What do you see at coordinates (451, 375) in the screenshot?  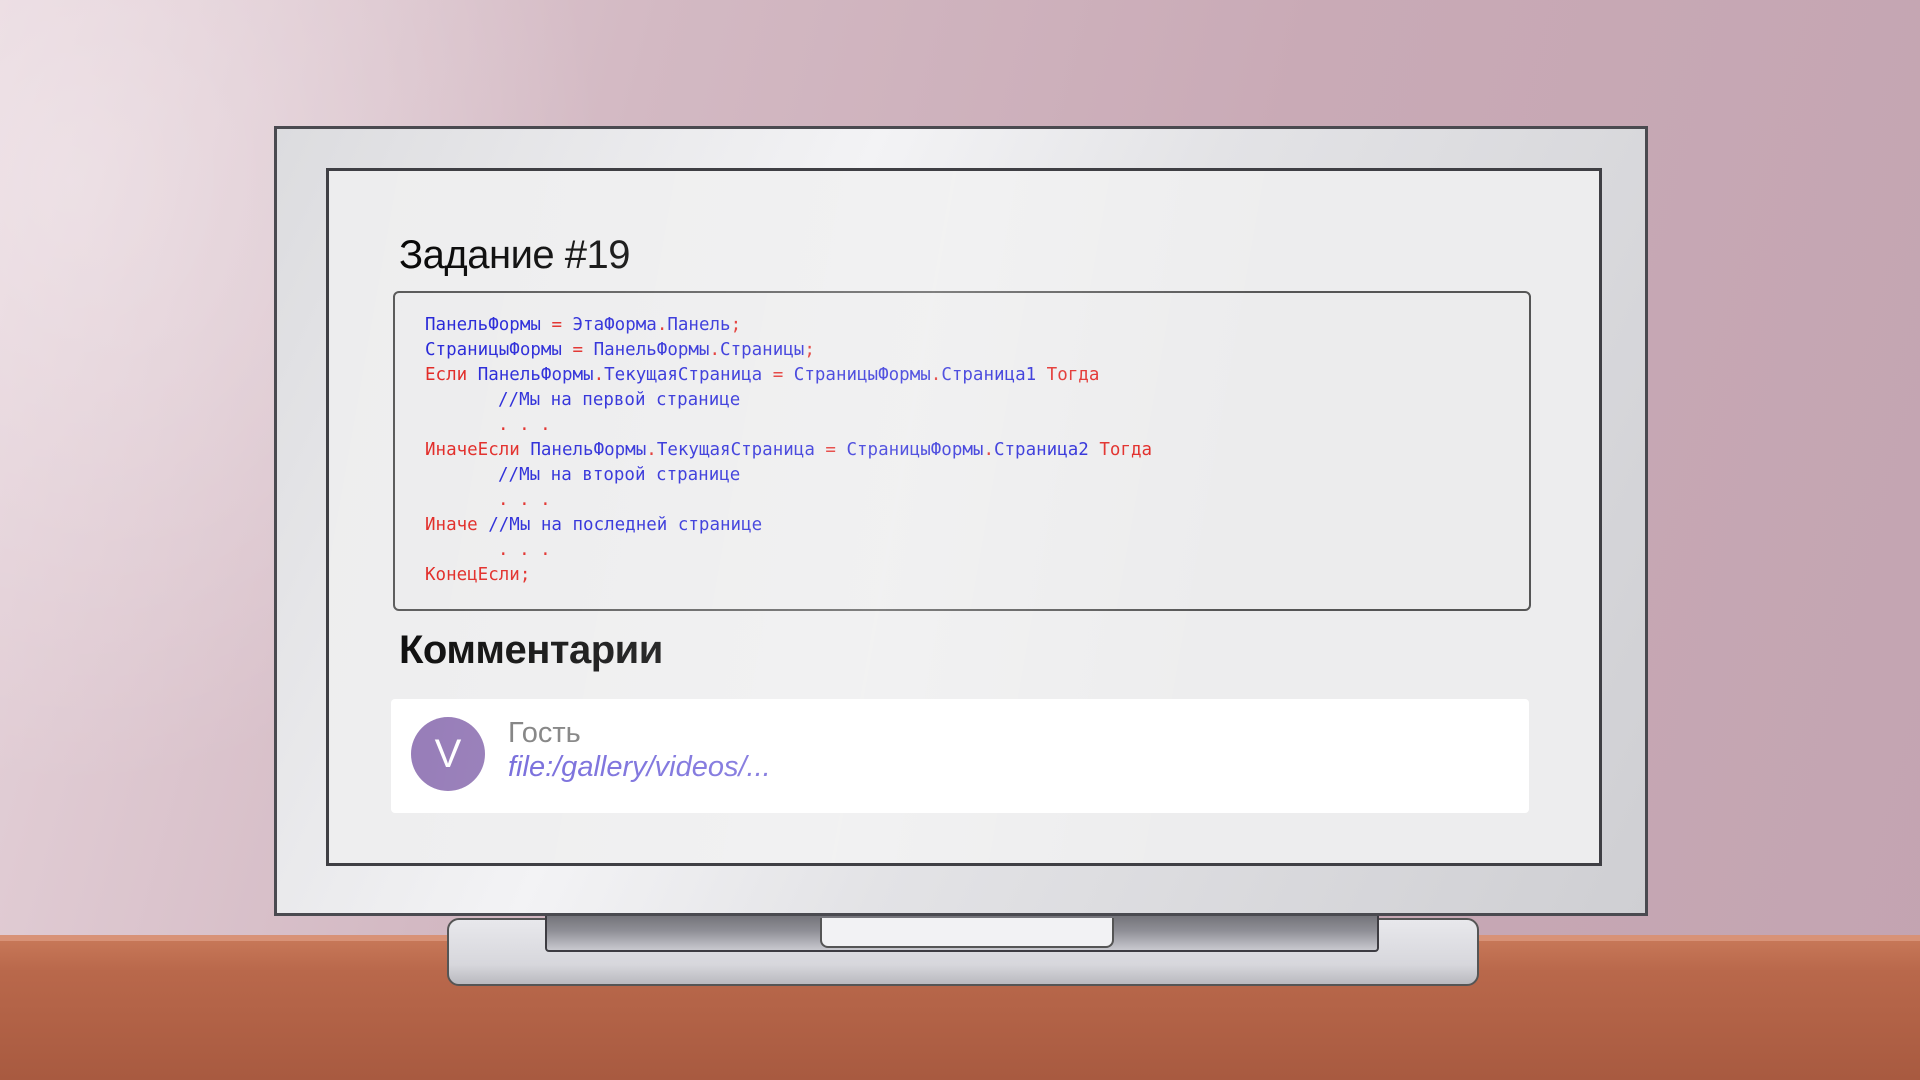 I see `code-token: Если` at bounding box center [451, 375].